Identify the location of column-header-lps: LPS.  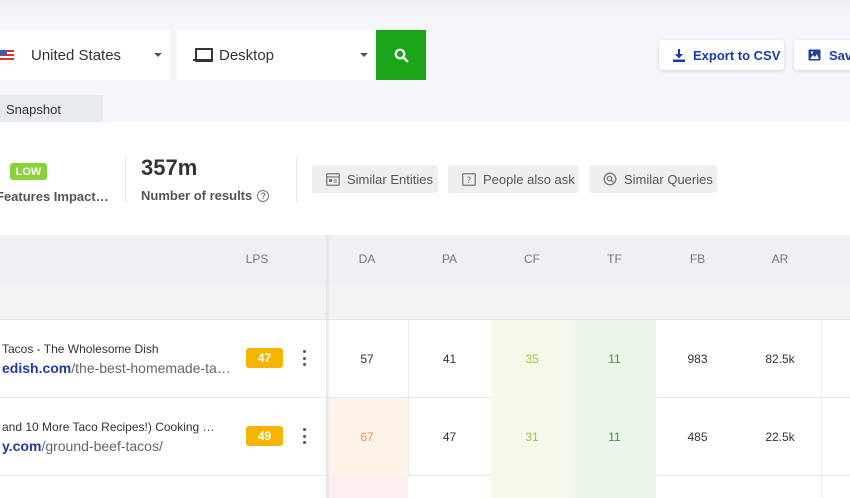
(257, 259).